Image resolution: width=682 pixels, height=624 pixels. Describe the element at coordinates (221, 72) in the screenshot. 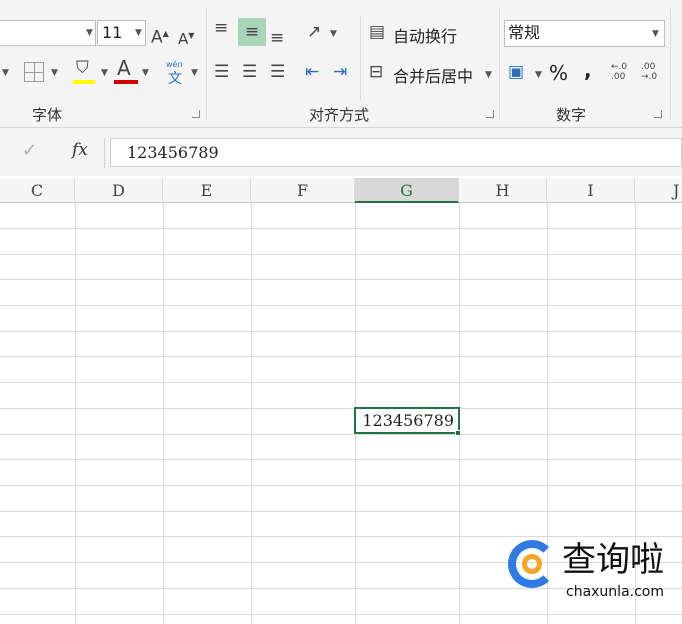

I see `align-left-icon: ☰` at that location.